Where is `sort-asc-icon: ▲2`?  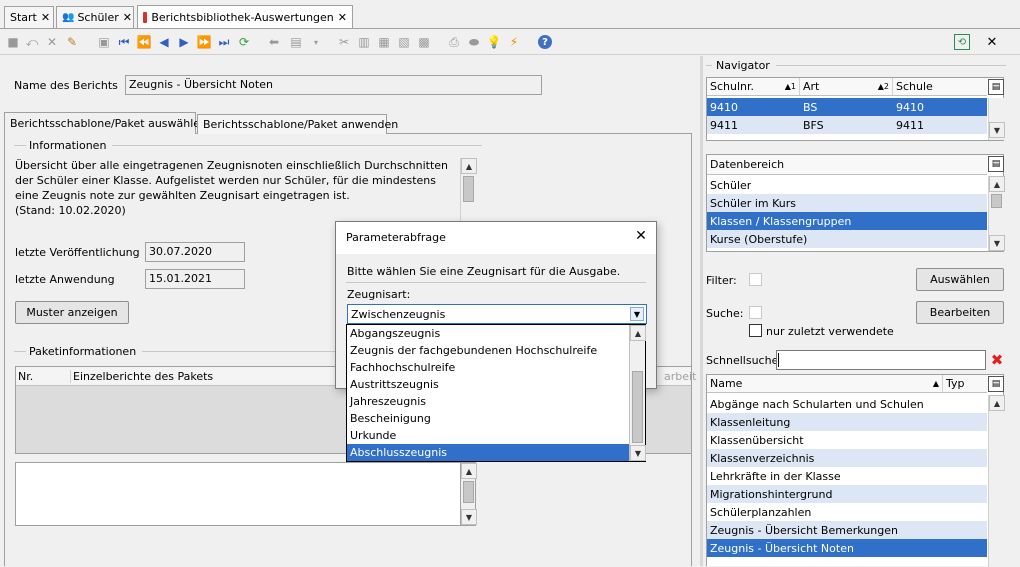
sort-asc-icon: ▲2 is located at coordinates (883, 86).